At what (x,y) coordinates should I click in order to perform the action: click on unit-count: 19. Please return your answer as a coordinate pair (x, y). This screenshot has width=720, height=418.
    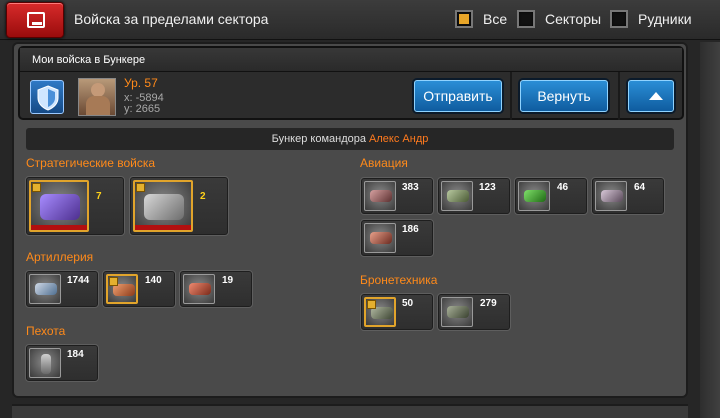
    Looking at the image, I should click on (228, 280).